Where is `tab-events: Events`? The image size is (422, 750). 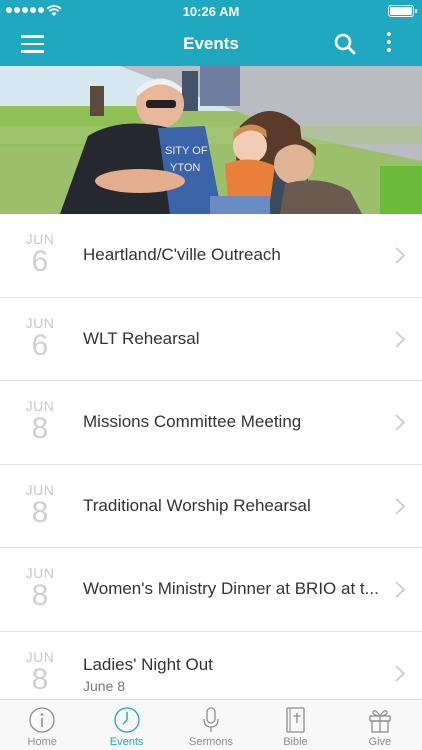 tab-events: Events is located at coordinates (126, 725).